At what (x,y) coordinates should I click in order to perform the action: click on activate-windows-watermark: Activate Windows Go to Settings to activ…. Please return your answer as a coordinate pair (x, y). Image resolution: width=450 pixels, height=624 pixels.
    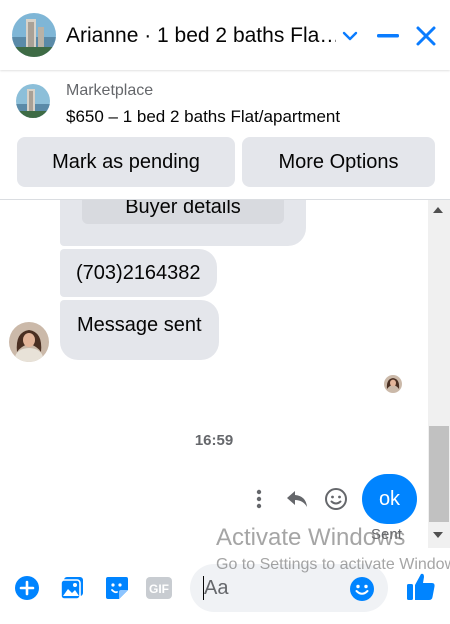
    Looking at the image, I should click on (333, 549).